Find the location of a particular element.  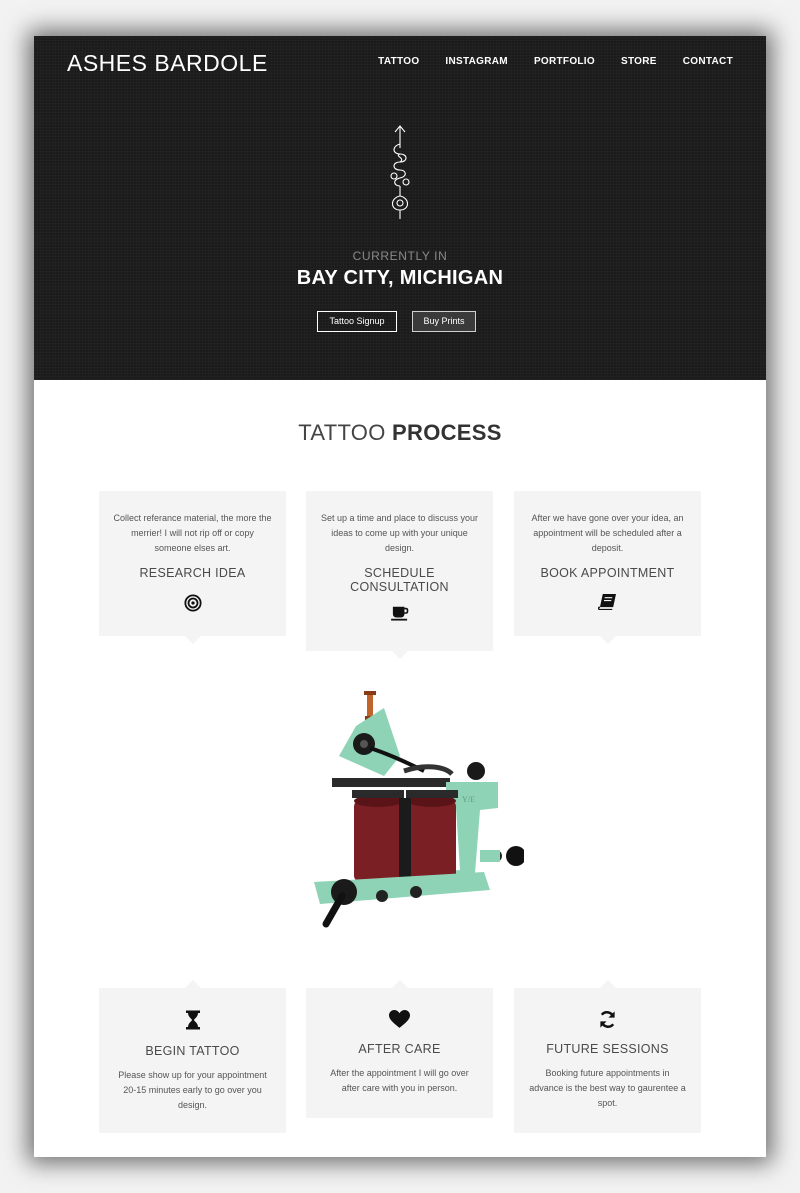

section-title: TATTOO PROCESS is located at coordinates (400, 433).